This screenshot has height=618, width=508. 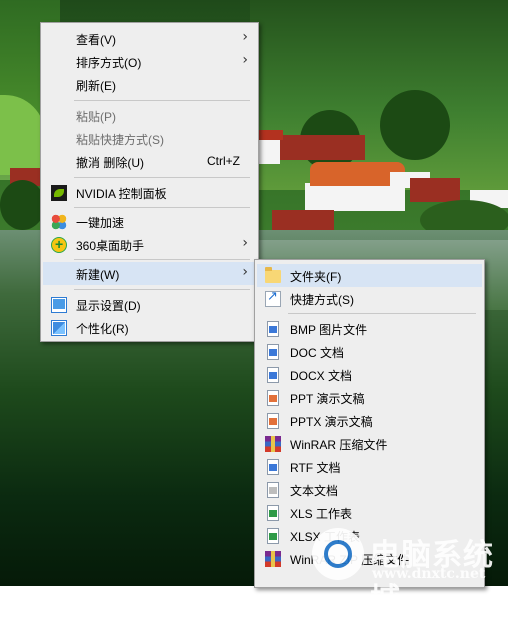 What do you see at coordinates (273, 375) in the screenshot?
I see `docx-file-icon` at bounding box center [273, 375].